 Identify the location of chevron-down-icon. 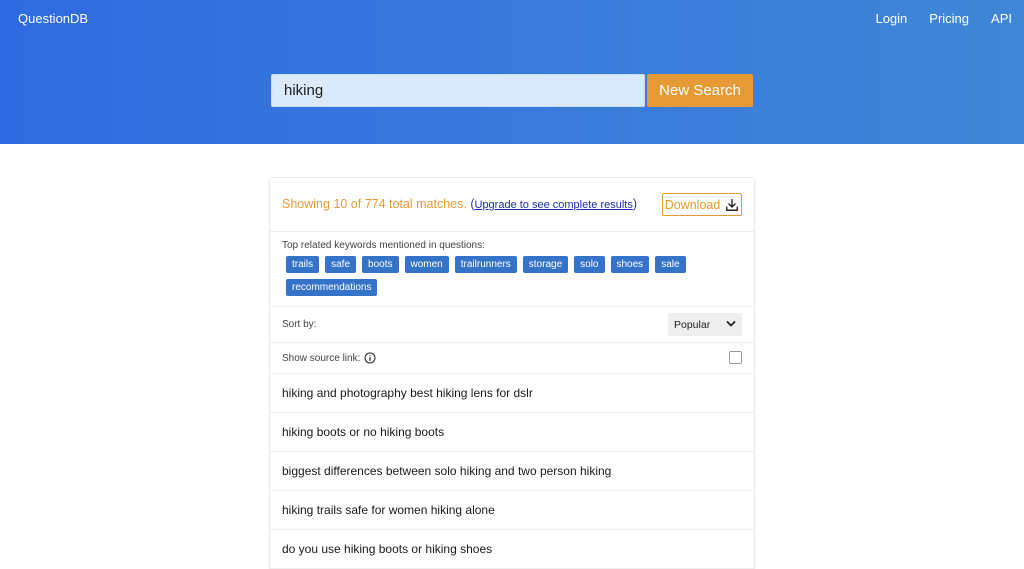
(731, 324).